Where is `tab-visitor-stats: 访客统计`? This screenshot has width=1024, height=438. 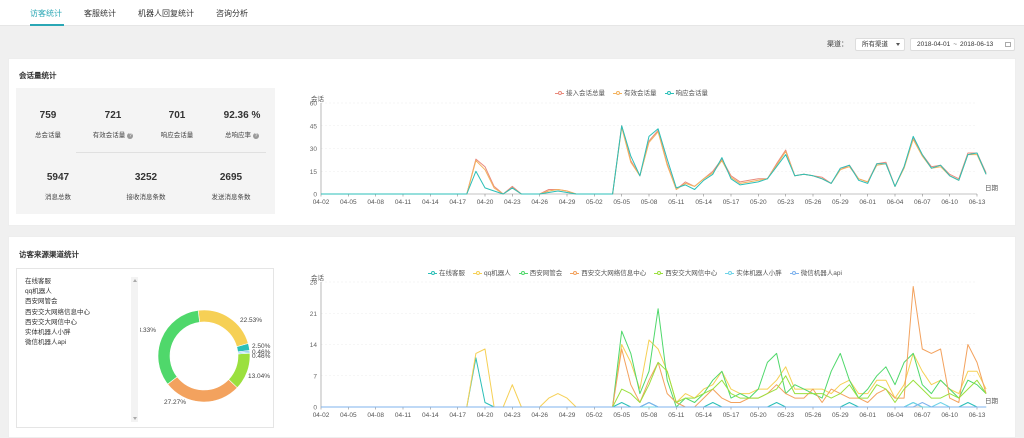
tab-visitor-stats: 访客统计 is located at coordinates (46, 13).